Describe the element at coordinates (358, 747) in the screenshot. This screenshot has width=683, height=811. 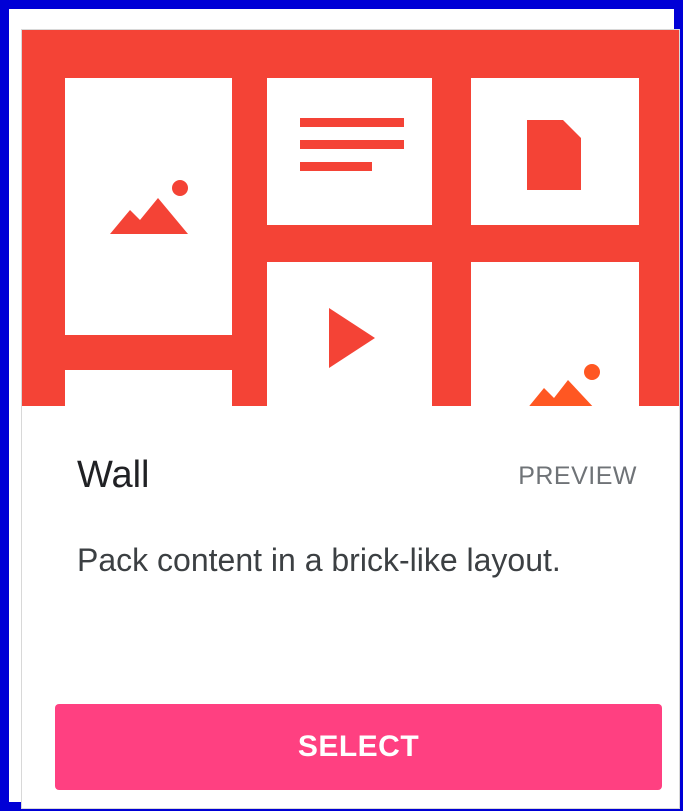
I see `select-button: SELECT` at that location.